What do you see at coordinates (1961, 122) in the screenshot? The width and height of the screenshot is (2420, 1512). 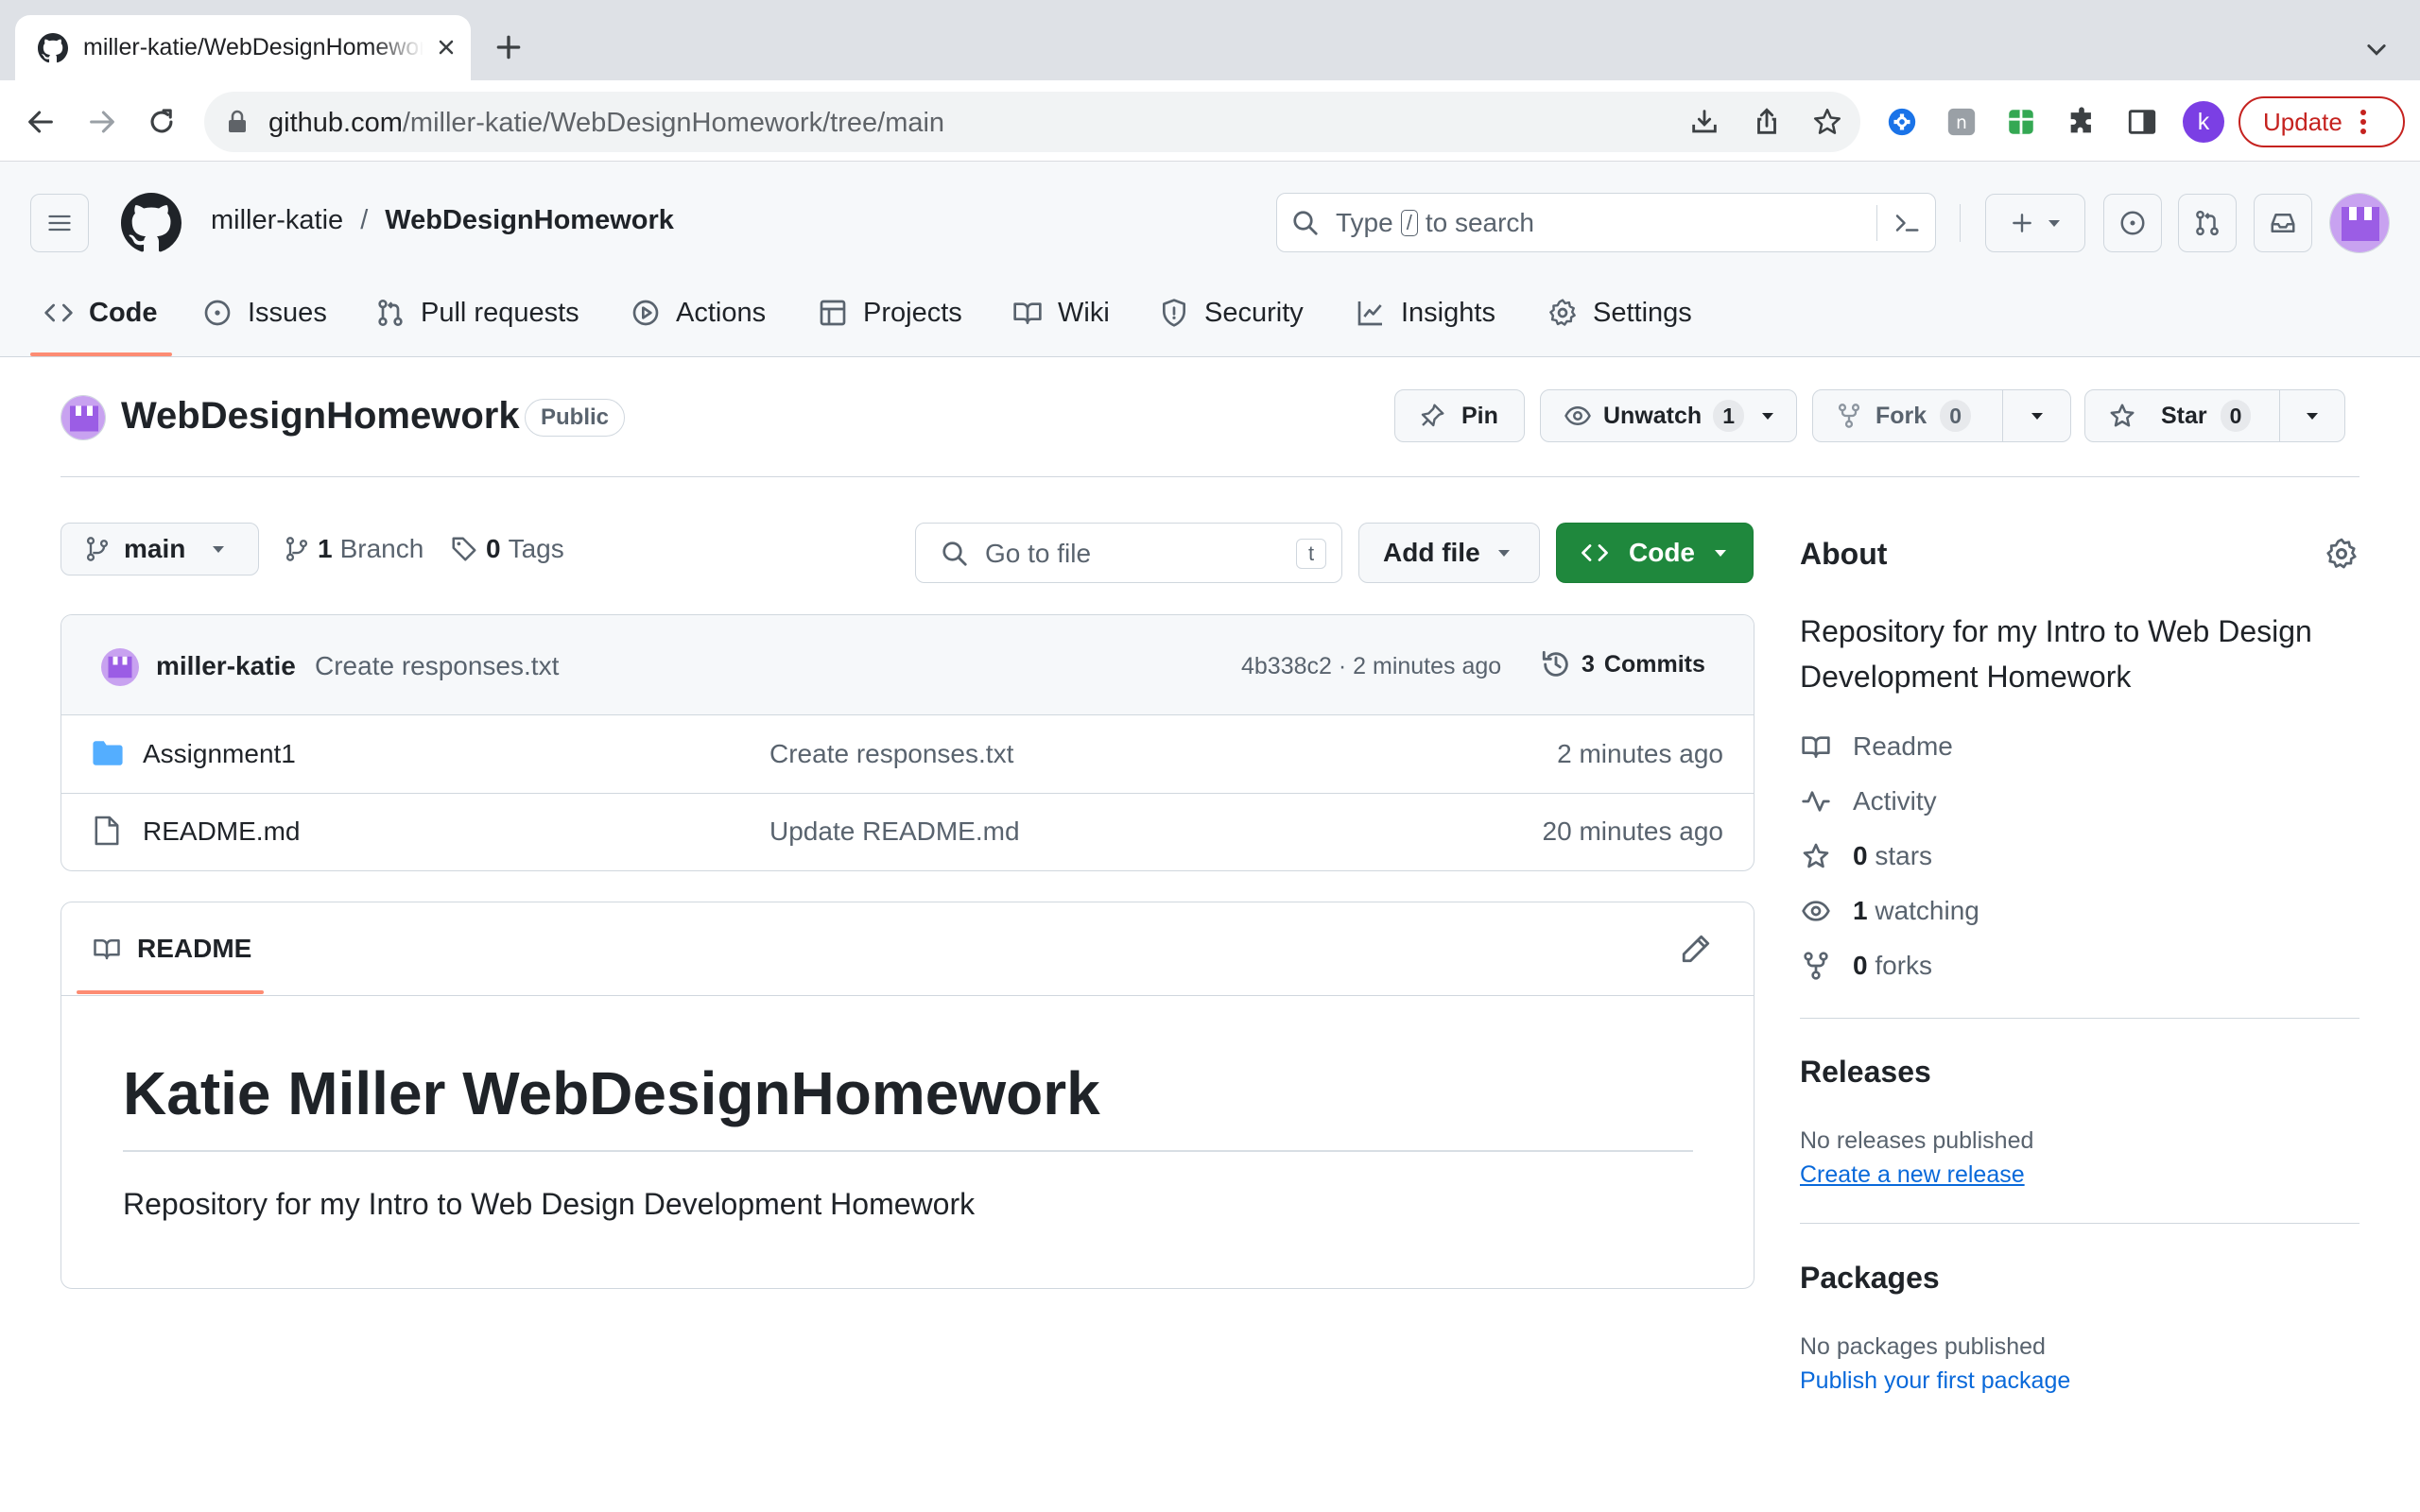 I see `extension-gray-icon: n` at bounding box center [1961, 122].